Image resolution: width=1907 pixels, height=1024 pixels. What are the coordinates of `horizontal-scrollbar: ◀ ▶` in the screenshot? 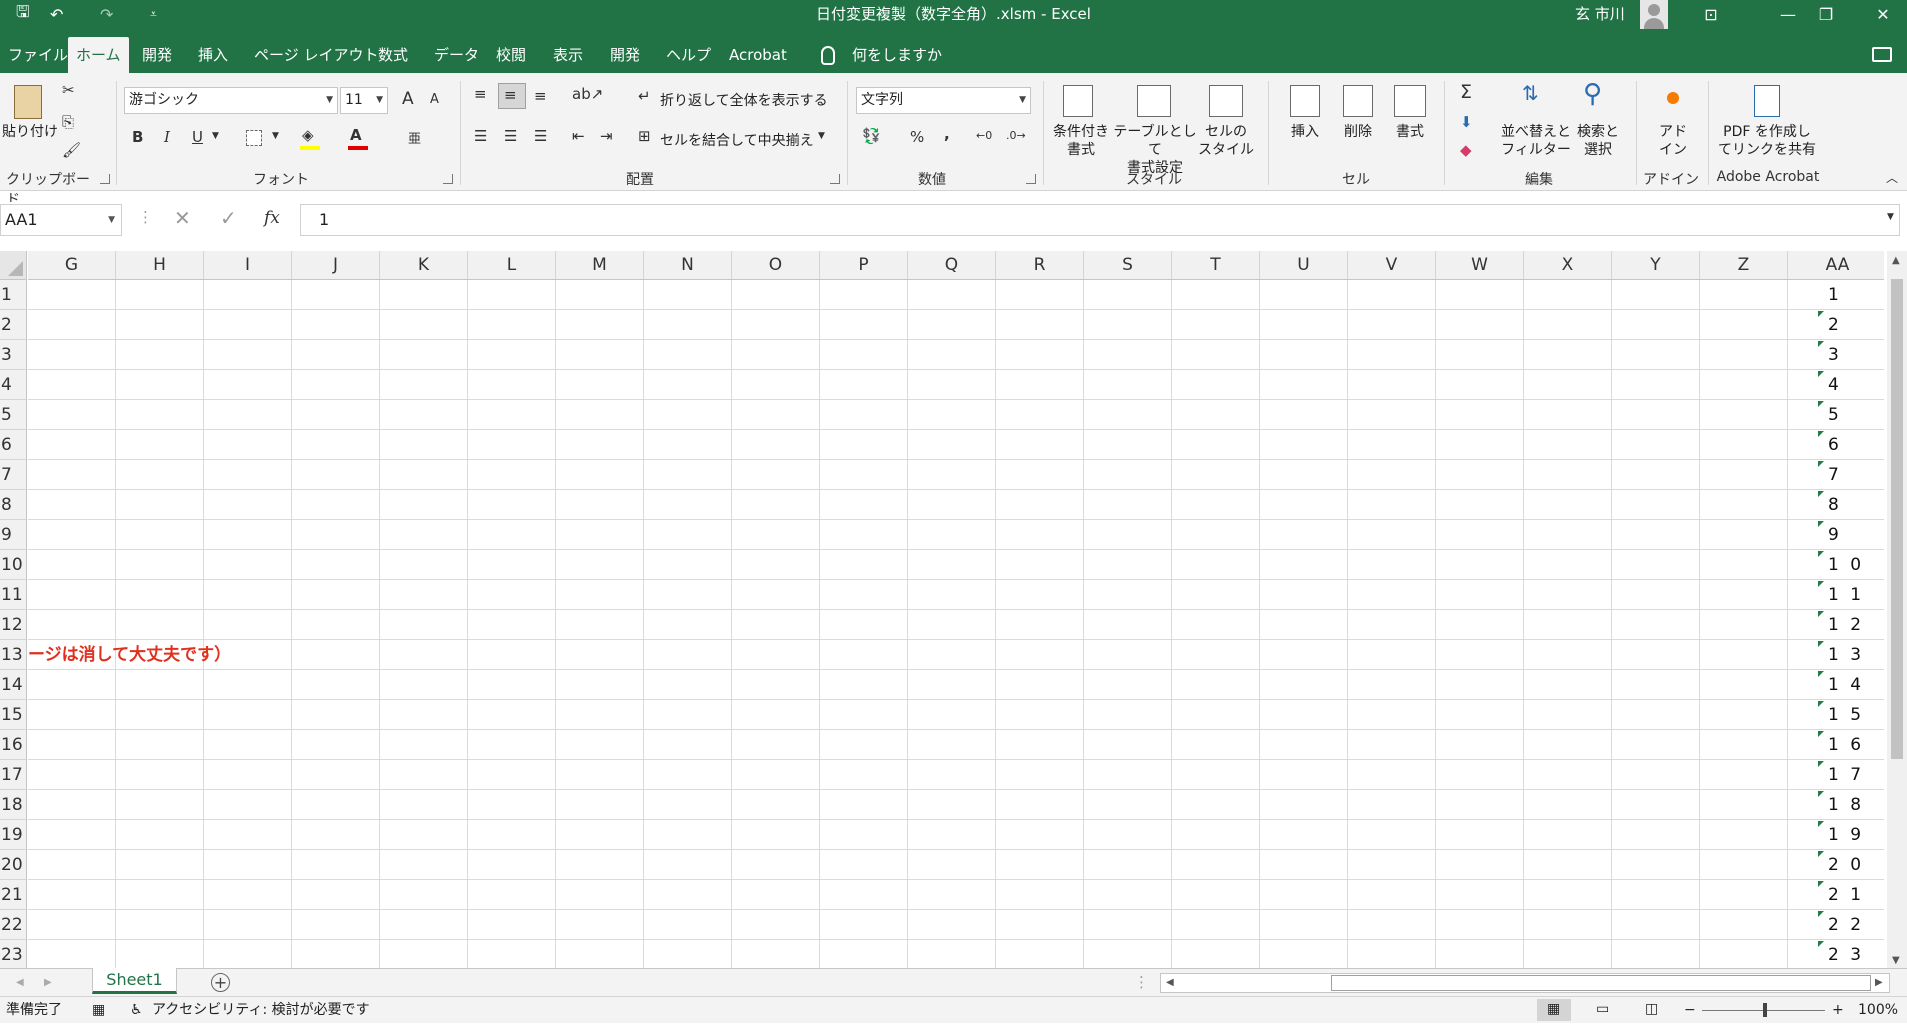 It's located at (1525, 983).